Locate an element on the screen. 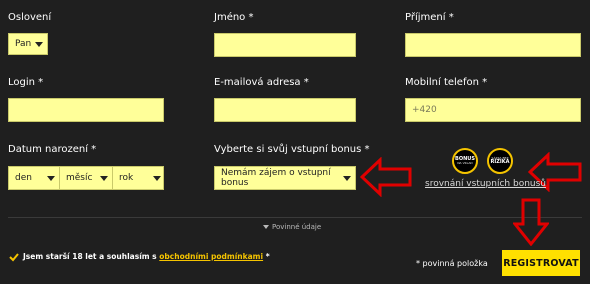 The image size is (590, 284). risk-free-bet-badge-icon: SÁZKA BEZ RIZIKA is located at coordinates (500, 161).